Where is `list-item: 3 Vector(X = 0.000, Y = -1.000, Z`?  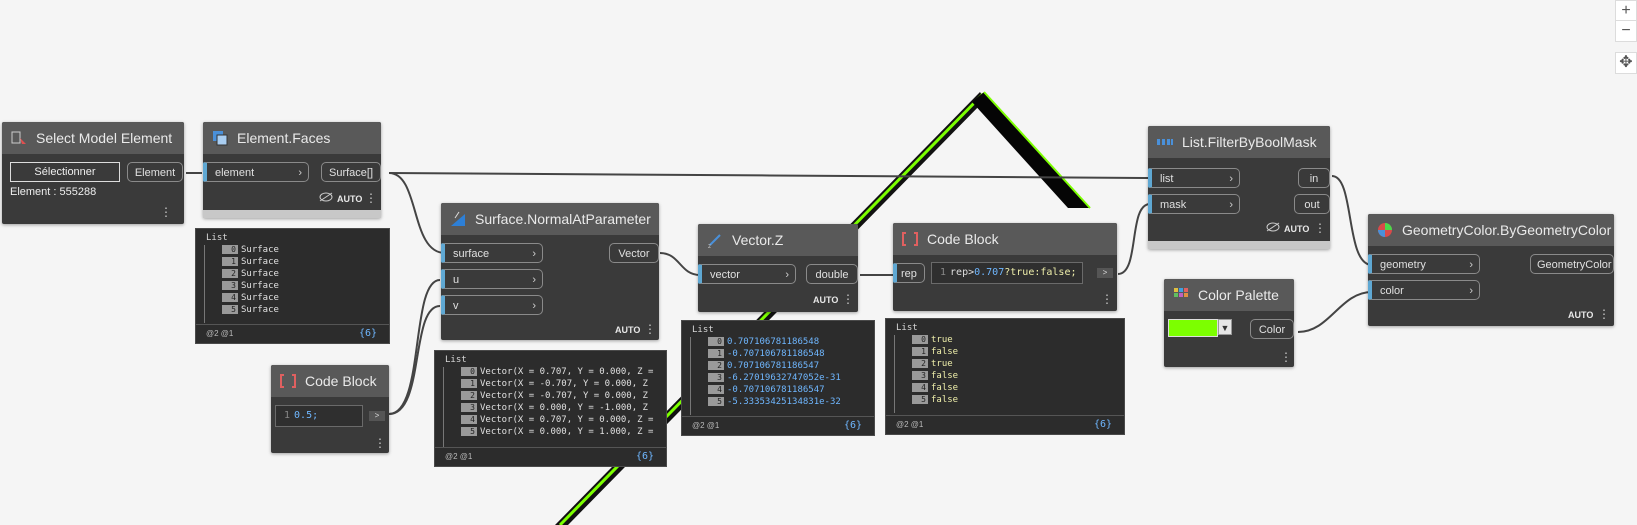
list-item: 3 Vector(X = 0.000, Y = -1.000, Z is located at coordinates (554, 408).